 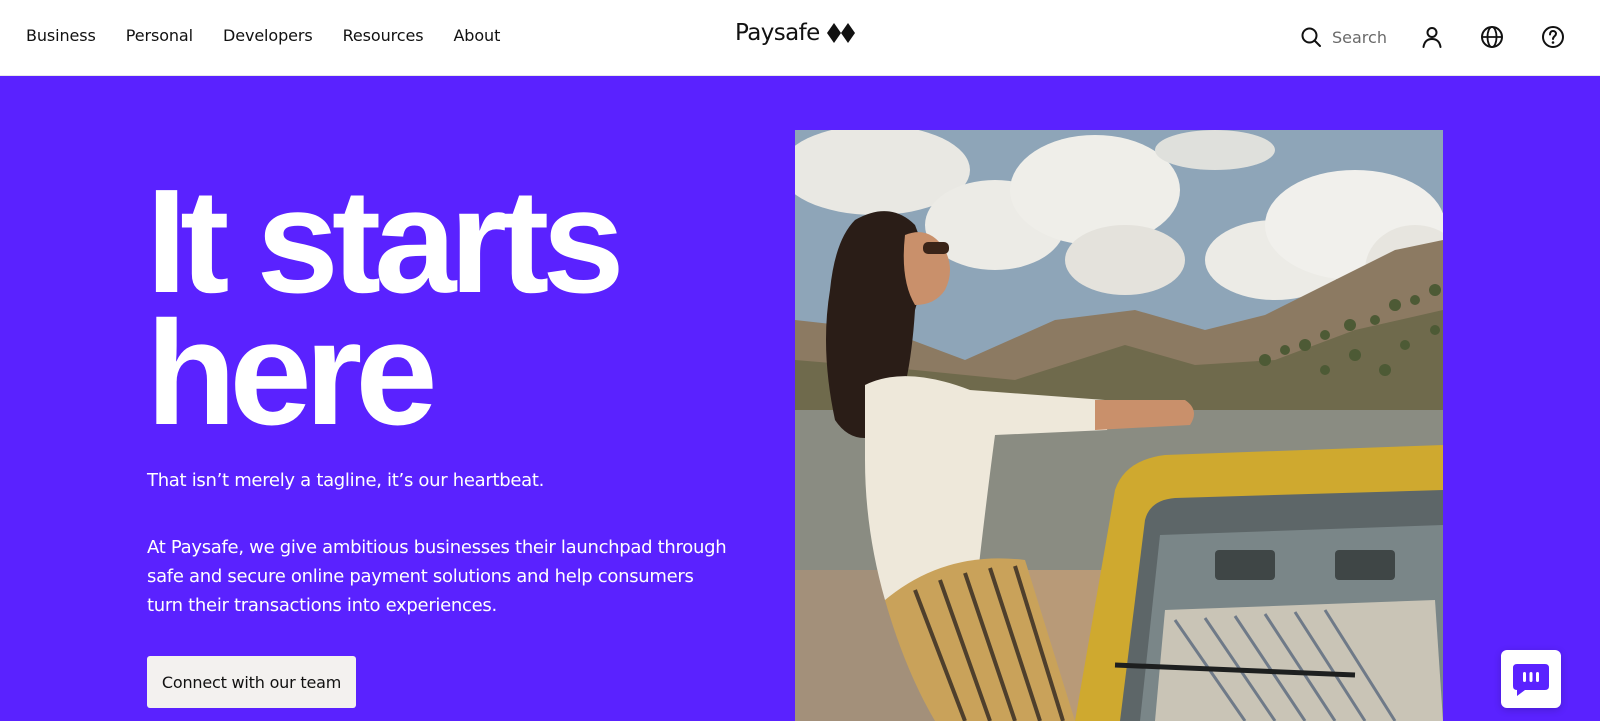 I want to click on hero-headline-line-2: here, so click(x=292, y=373).